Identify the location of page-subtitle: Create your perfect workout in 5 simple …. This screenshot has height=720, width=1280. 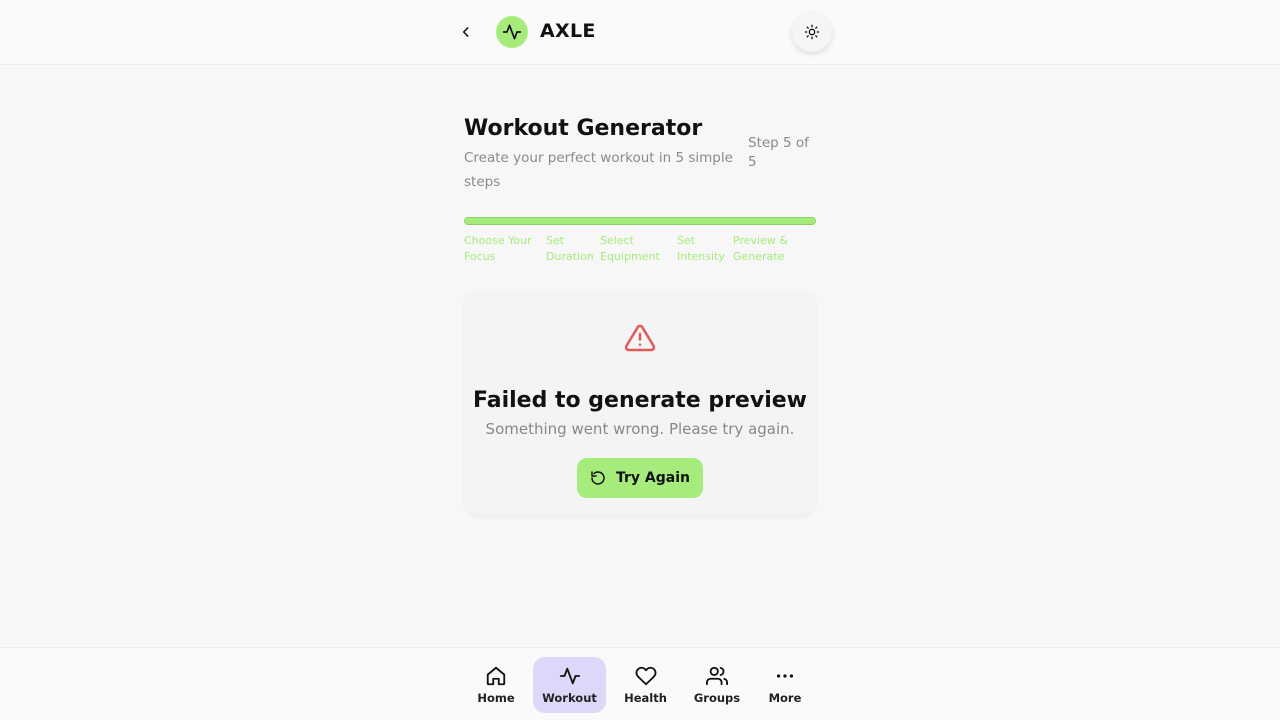
(598, 170).